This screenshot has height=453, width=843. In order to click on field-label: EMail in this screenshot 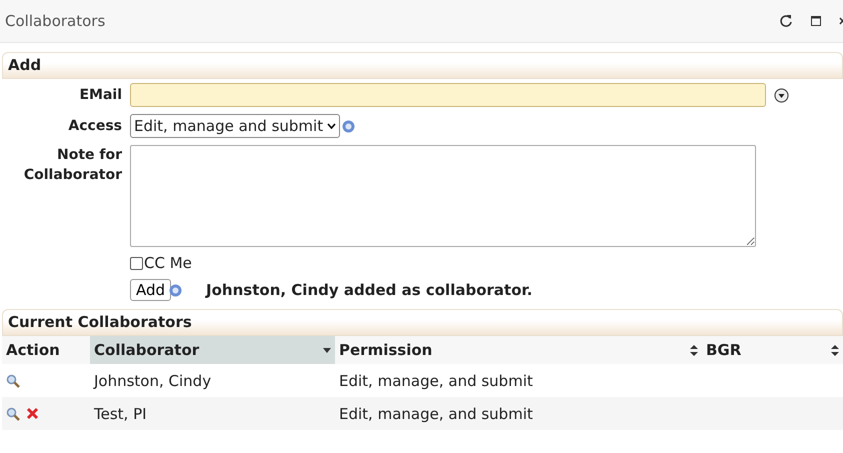, I will do `click(100, 95)`.